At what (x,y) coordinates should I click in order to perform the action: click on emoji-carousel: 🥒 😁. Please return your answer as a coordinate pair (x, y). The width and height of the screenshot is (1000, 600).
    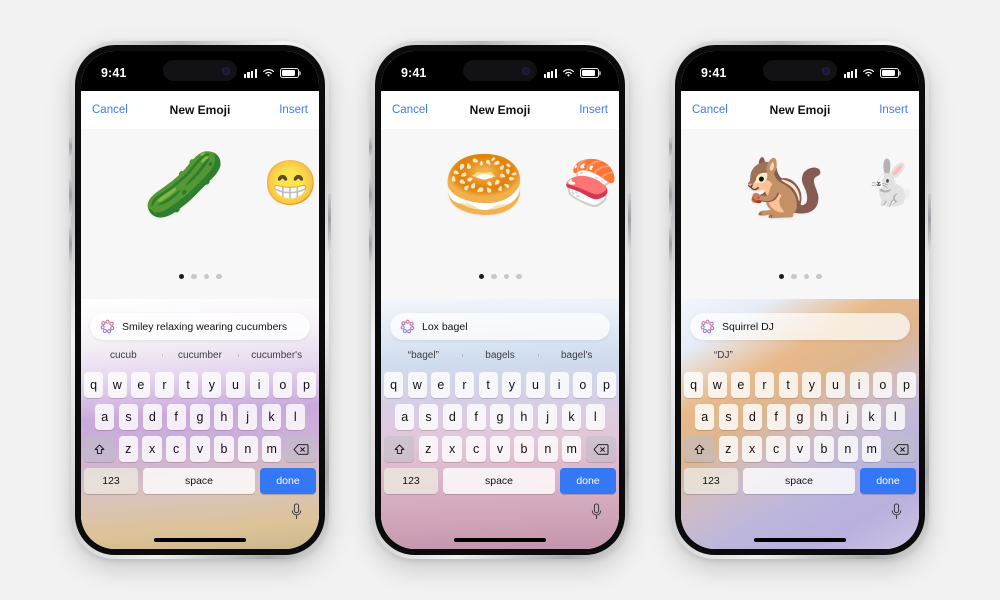
    Looking at the image, I should click on (199, 184).